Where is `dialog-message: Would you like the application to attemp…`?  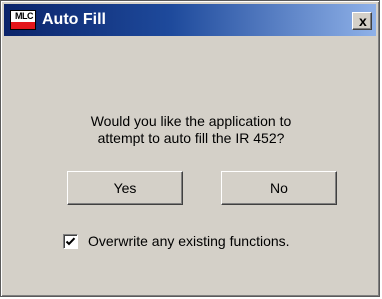
dialog-message: Would you like the application to attemp… is located at coordinates (191, 130).